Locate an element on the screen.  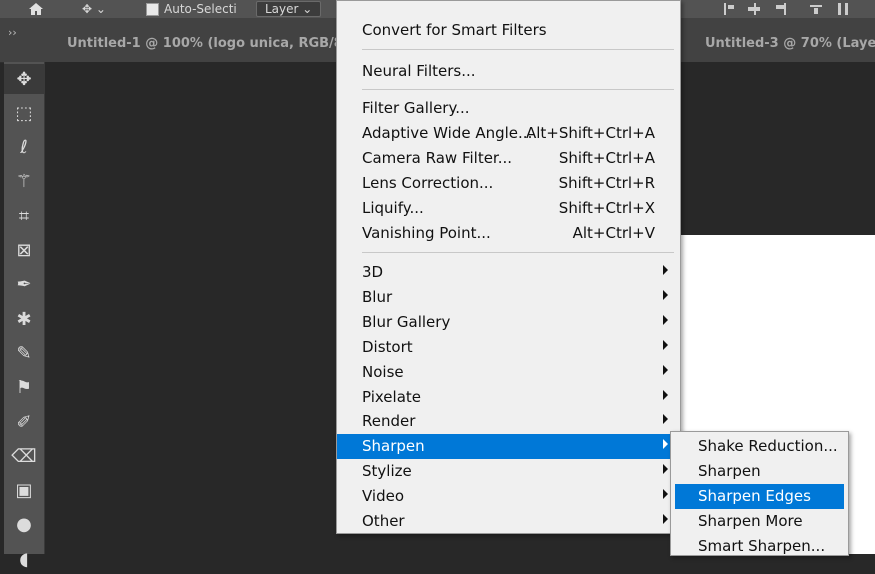
menu-item-3d: 3D is located at coordinates (508, 272).